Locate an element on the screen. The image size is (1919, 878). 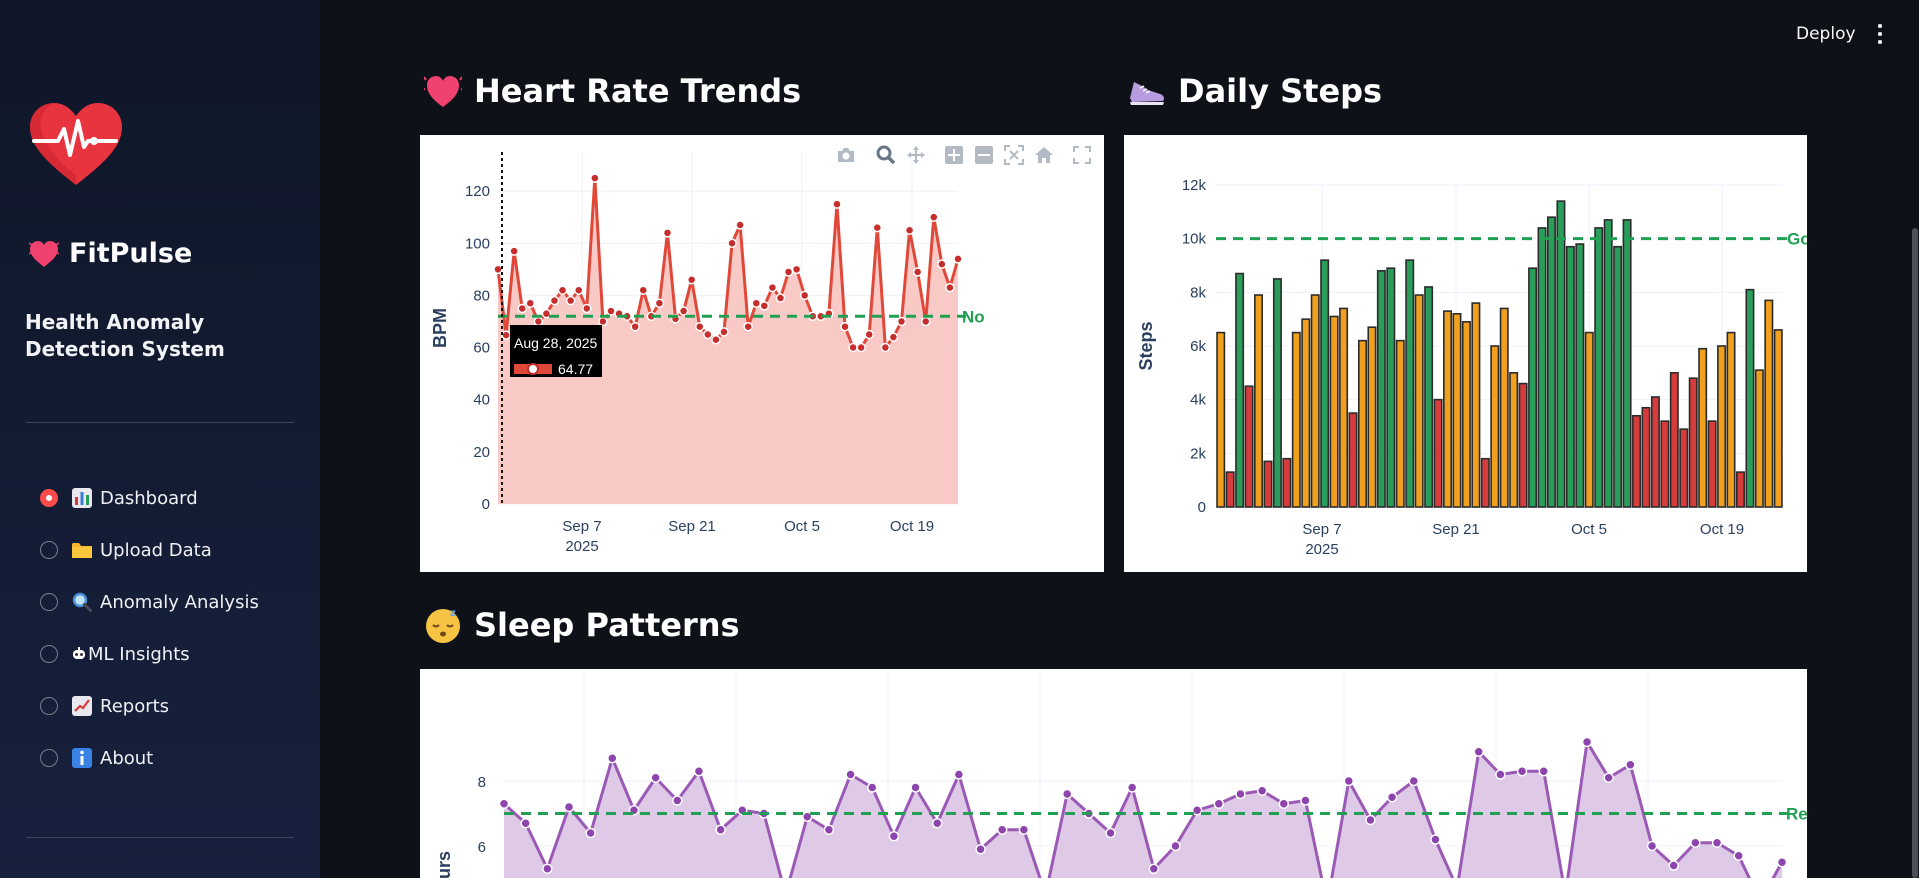
pan-icon is located at coordinates (916, 155).